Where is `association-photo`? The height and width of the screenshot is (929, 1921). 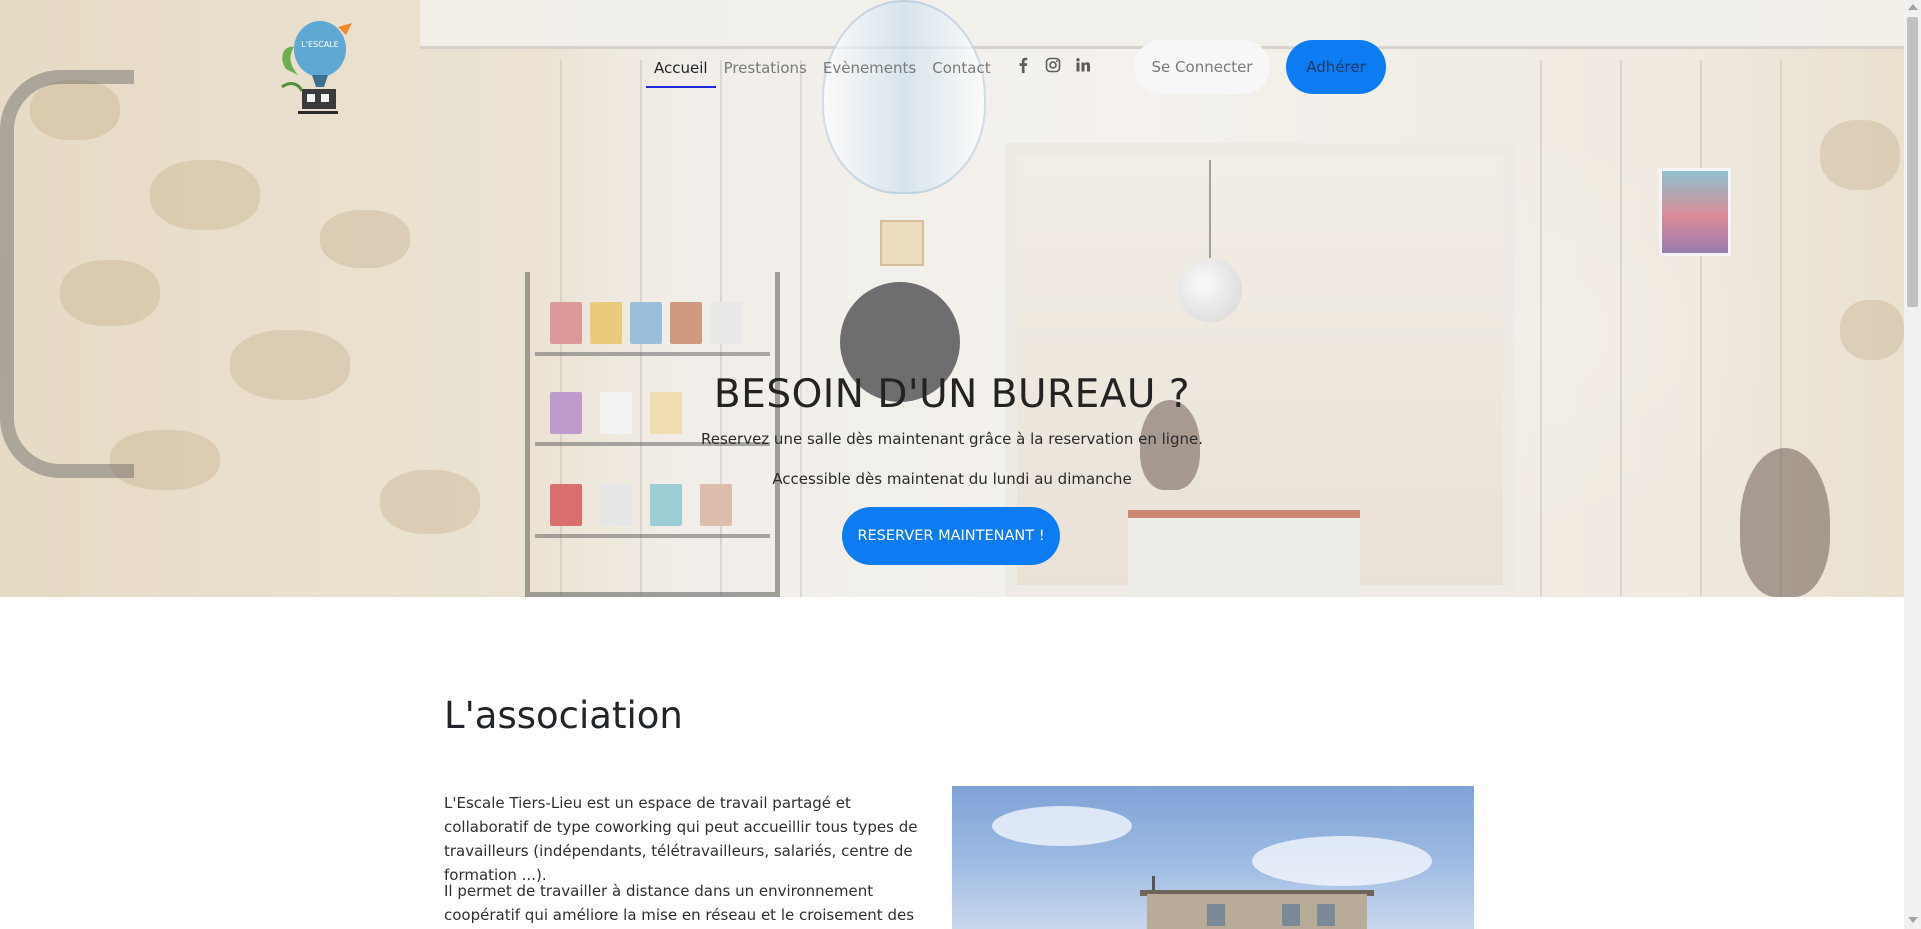 association-photo is located at coordinates (1213, 857).